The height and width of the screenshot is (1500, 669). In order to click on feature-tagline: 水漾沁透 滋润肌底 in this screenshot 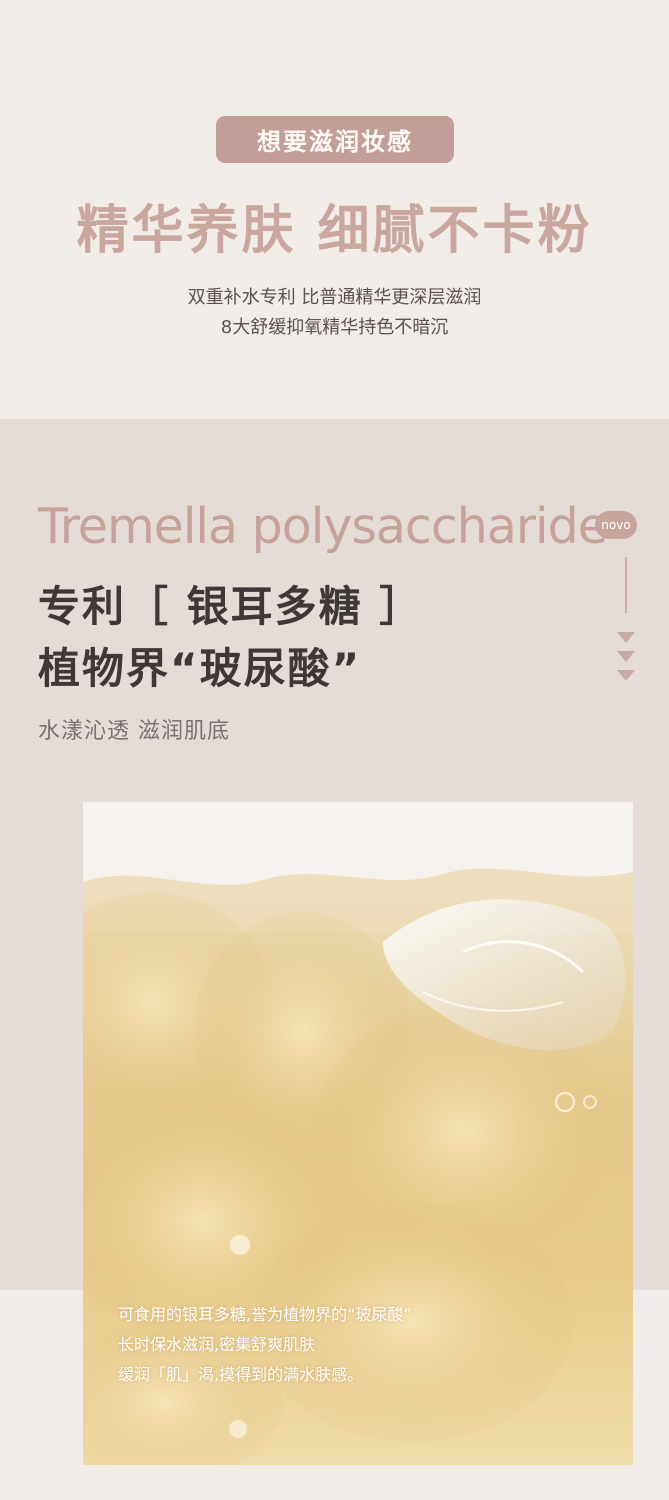, I will do `click(134, 731)`.